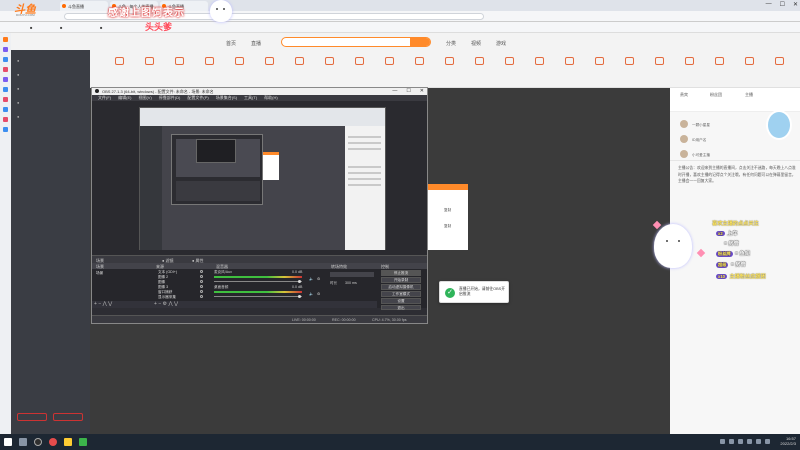  Describe the element at coordinates (53, 442) in the screenshot. I see `browser-taskbar-icon` at that location.